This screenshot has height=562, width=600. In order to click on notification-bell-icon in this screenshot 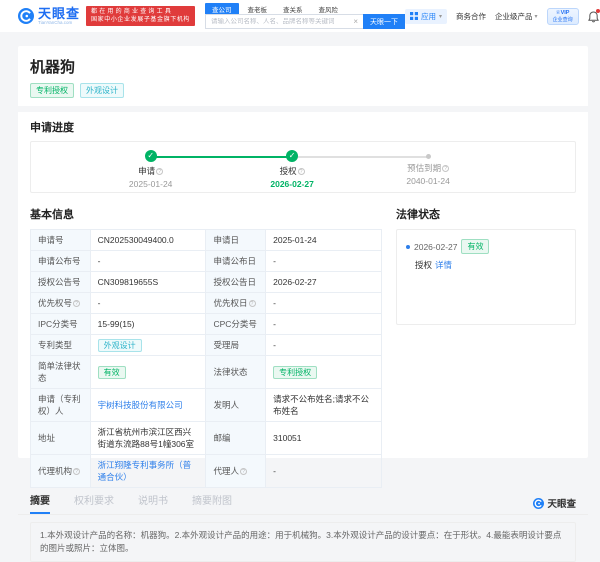, I will do `click(593, 16)`.